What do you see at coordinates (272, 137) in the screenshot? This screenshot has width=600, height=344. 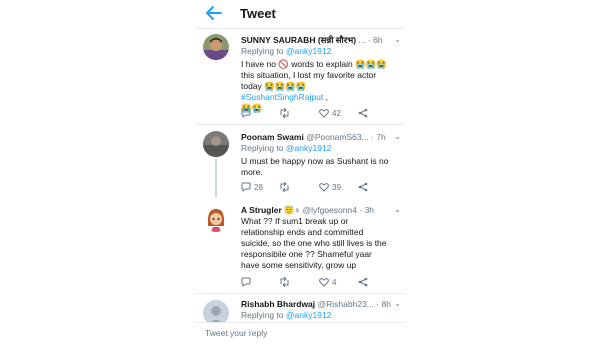 I see `author-name: Poonam Swami` at bounding box center [272, 137].